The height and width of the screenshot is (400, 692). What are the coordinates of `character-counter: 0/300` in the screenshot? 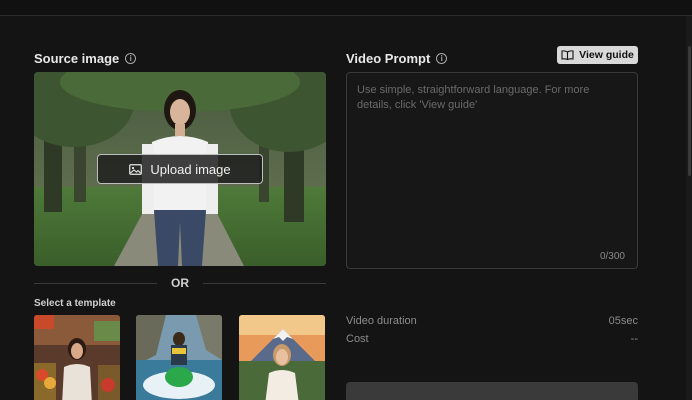 It's located at (612, 256).